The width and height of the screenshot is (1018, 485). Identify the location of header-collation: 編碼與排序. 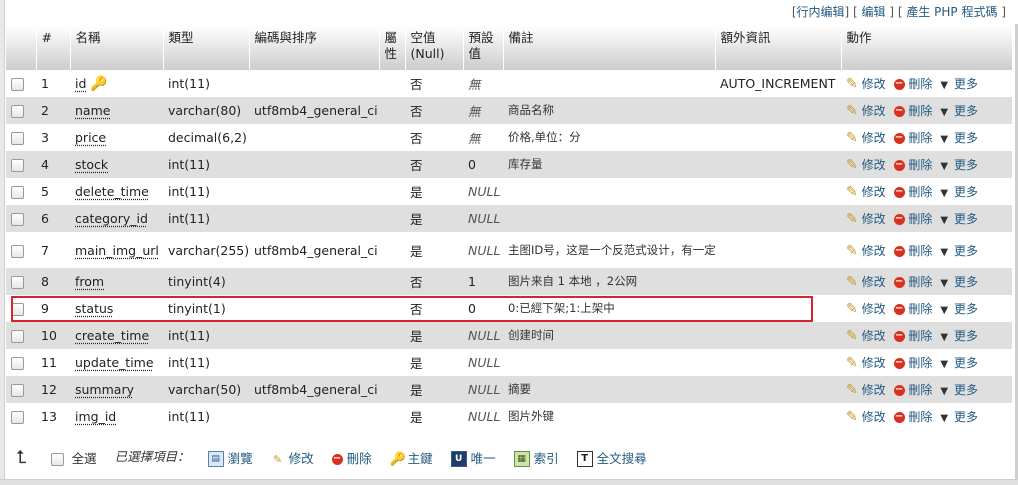
(314, 48).